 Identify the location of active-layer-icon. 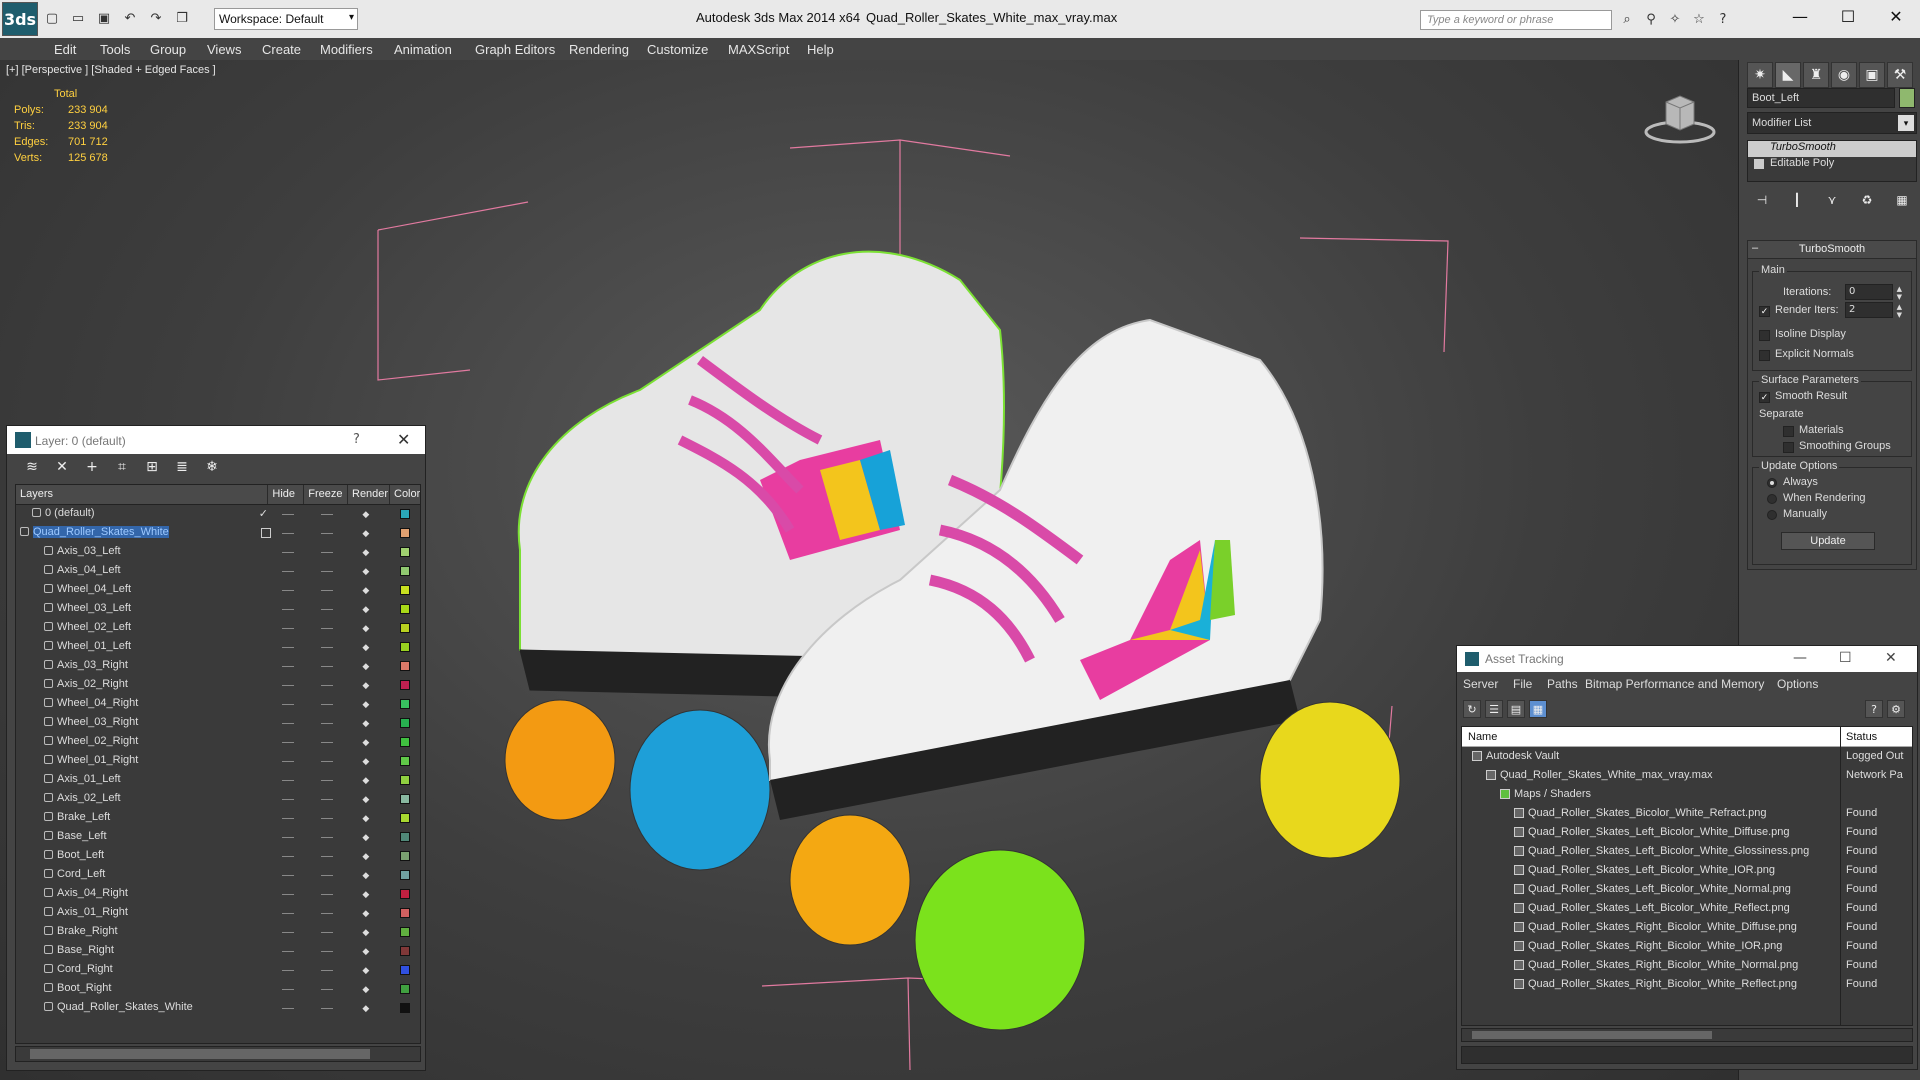
(265, 533).